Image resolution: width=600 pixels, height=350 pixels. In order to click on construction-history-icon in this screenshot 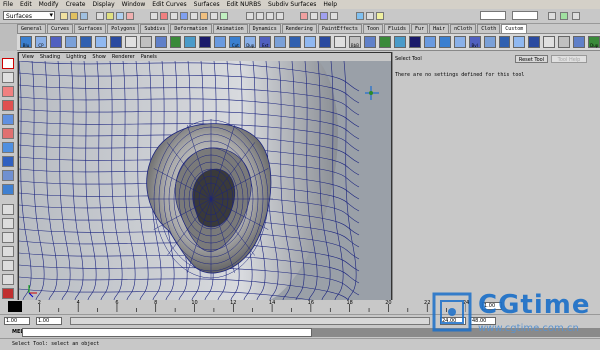, I will do `click(334, 16)`.